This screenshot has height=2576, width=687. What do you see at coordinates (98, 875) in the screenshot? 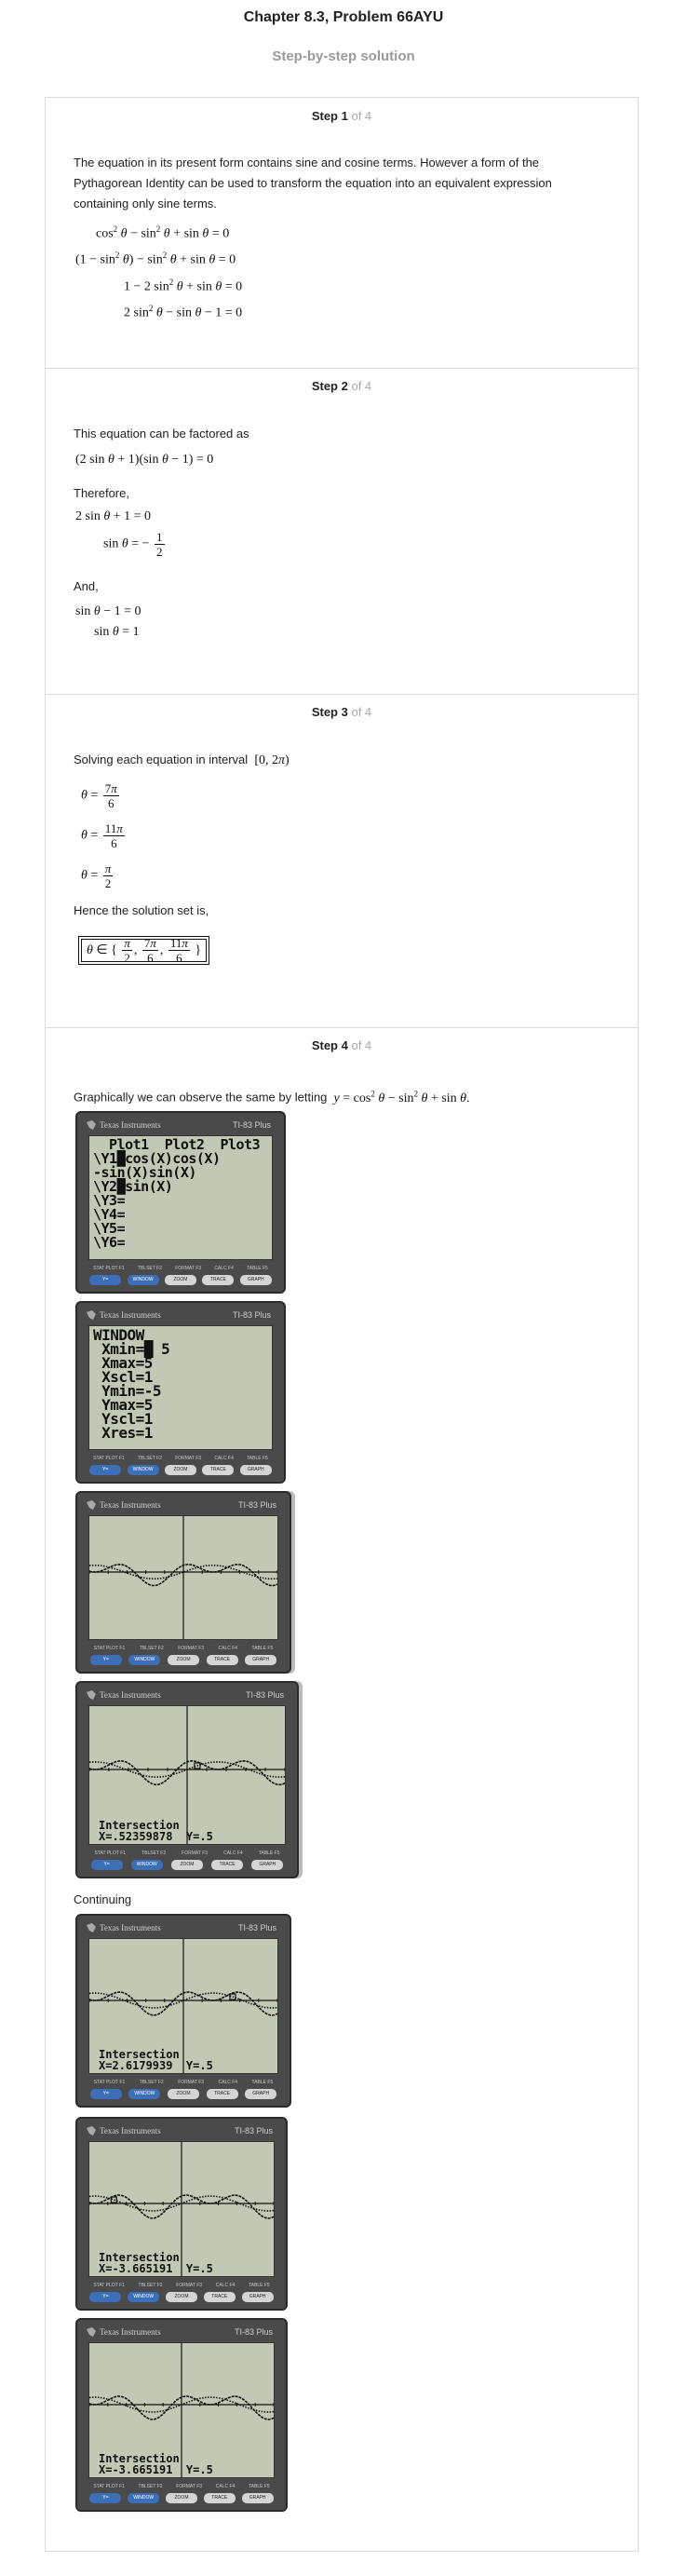
I see `solution: θ = π2` at bounding box center [98, 875].